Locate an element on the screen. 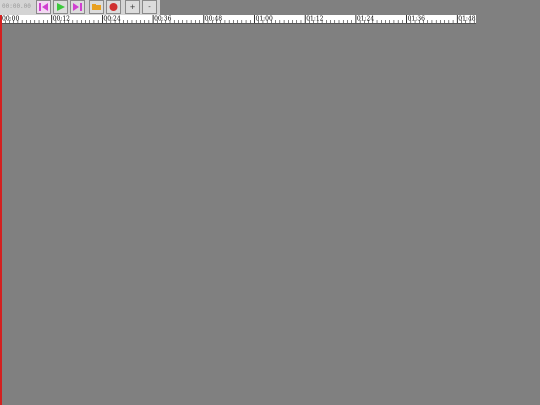 This screenshot has height=405, width=540. skip-to-end-icon is located at coordinates (77, 7).